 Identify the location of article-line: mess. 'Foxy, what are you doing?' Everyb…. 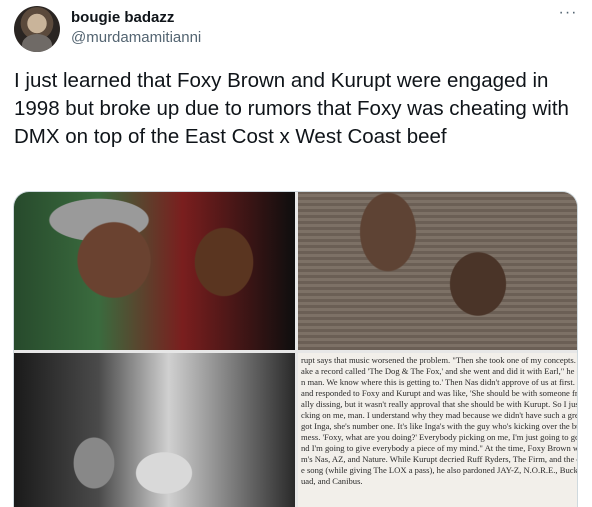
(439, 437).